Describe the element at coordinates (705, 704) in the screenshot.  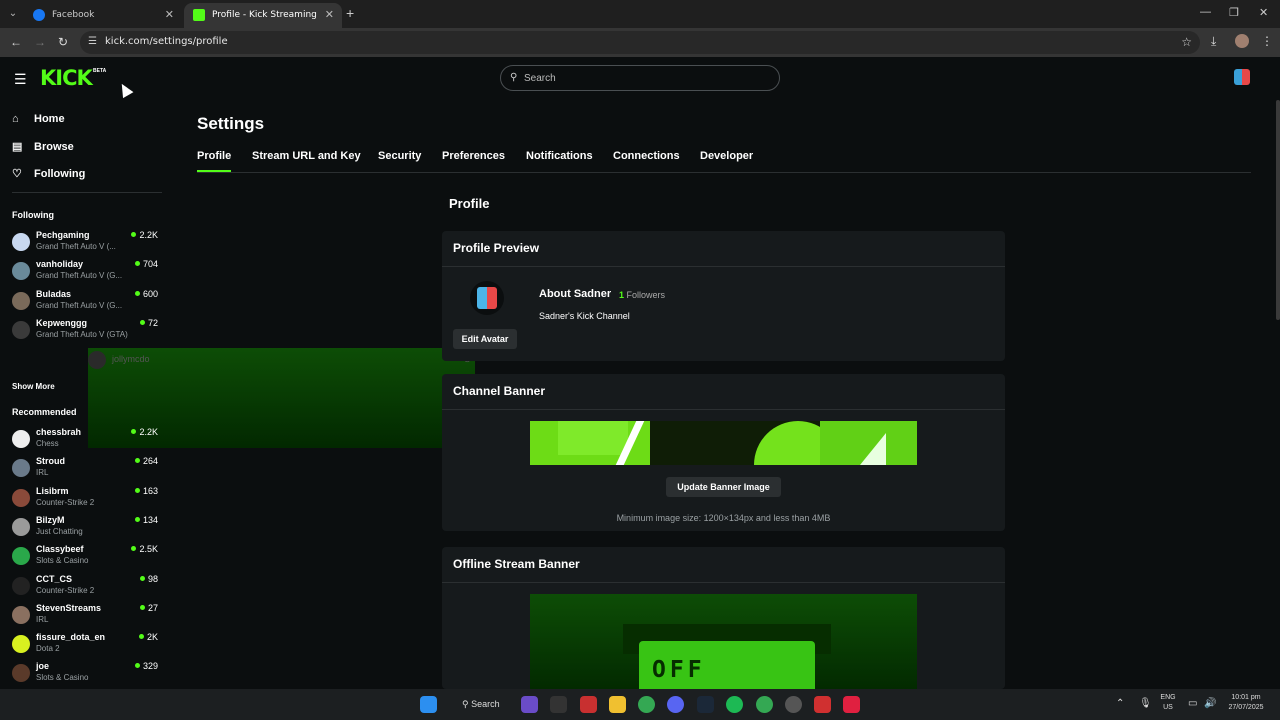
I see `steam-icon` at that location.